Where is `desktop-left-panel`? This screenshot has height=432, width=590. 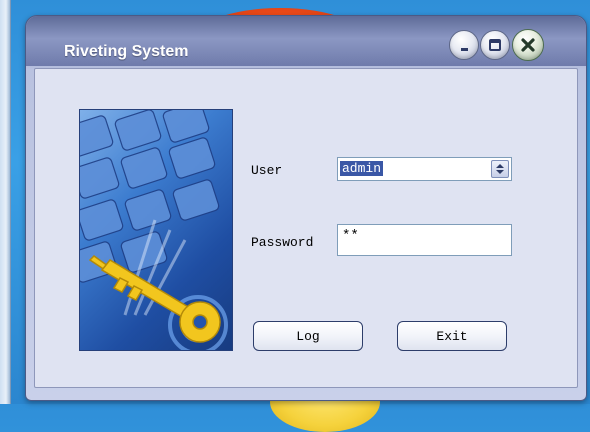
desktop-left-panel is located at coordinates (5, 202).